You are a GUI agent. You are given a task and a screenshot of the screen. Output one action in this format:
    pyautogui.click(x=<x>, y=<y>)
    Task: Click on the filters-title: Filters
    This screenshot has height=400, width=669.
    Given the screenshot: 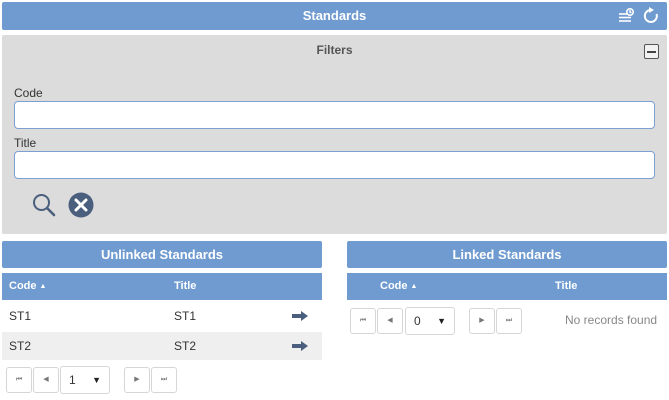 What is the action you would take?
    pyautogui.click(x=334, y=50)
    